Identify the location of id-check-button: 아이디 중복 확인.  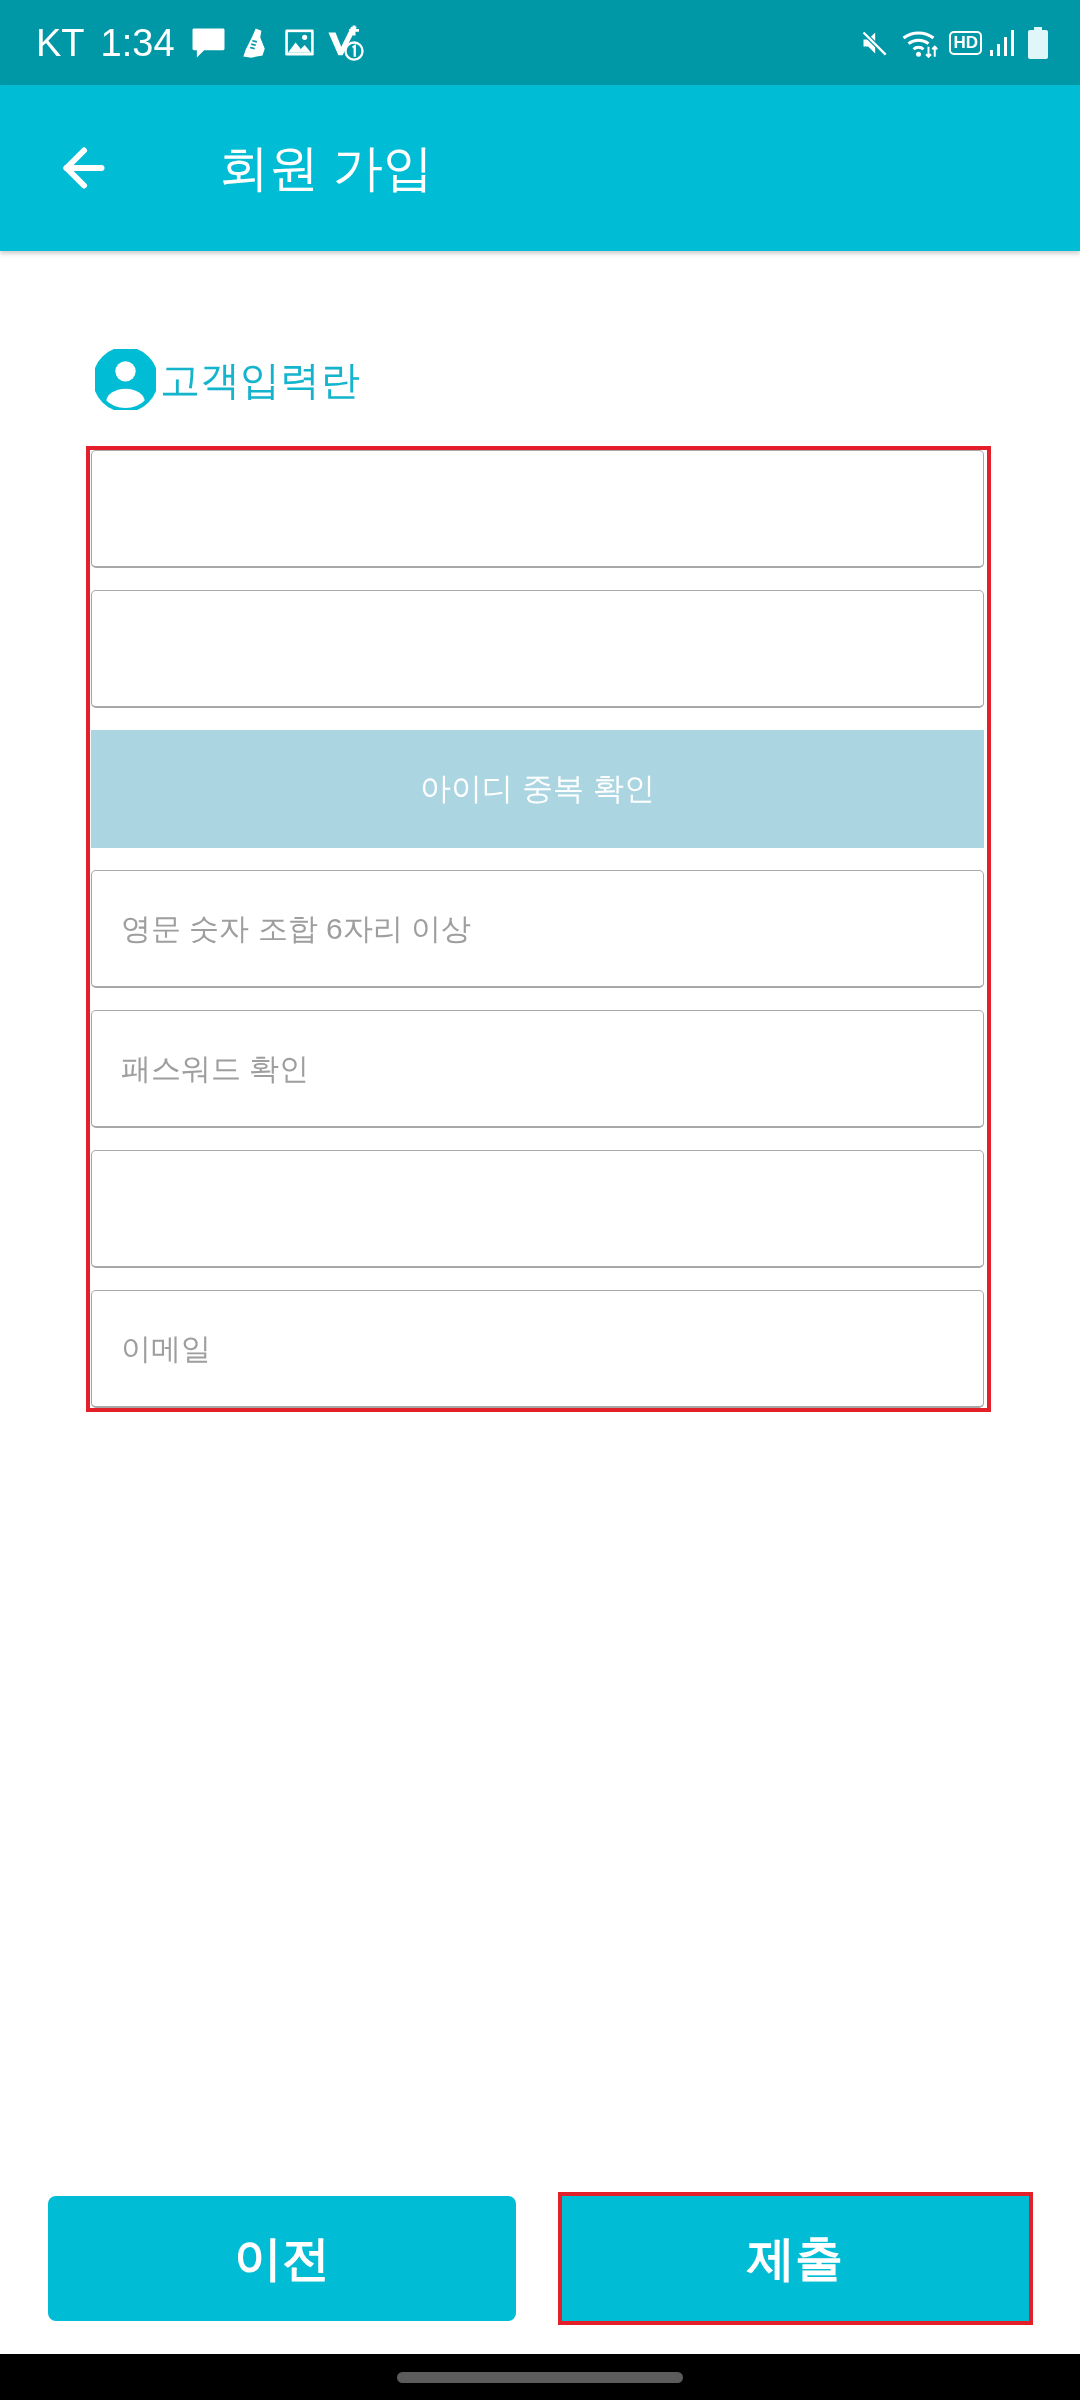
(537, 789).